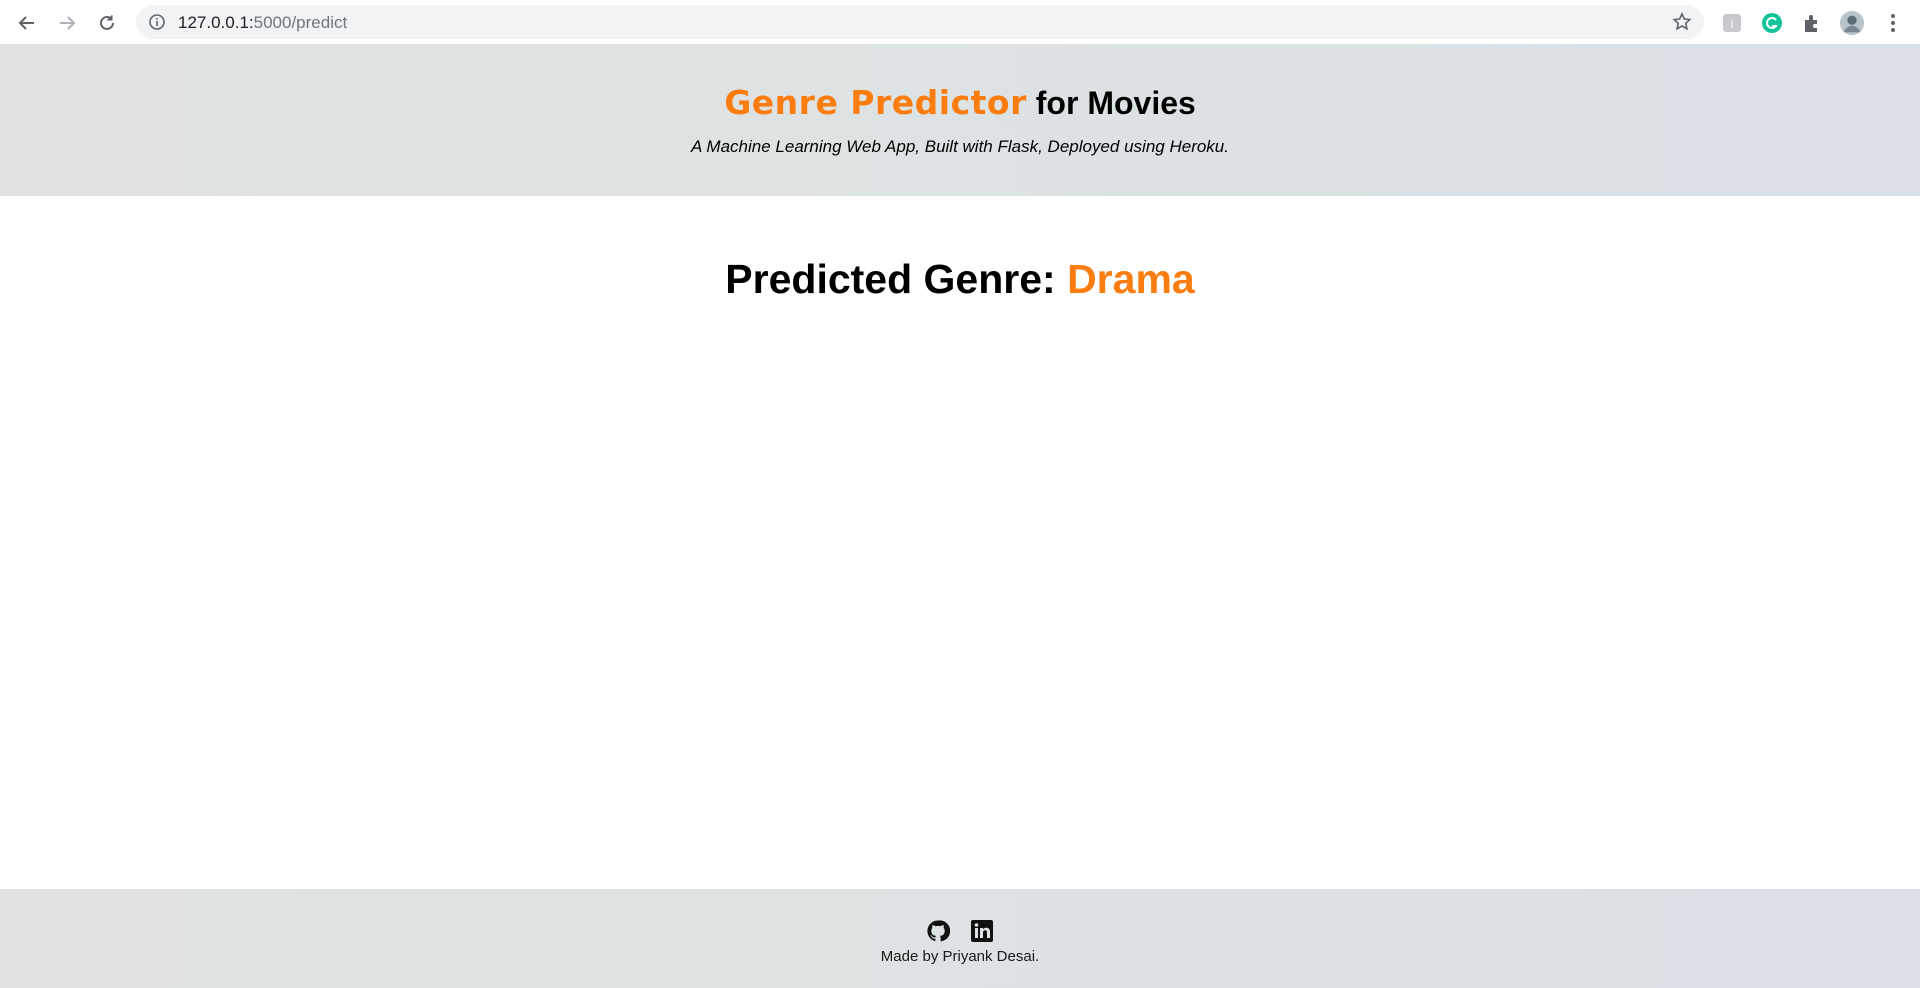 The width and height of the screenshot is (1920, 988). What do you see at coordinates (157, 24) in the screenshot?
I see `info-icon` at bounding box center [157, 24].